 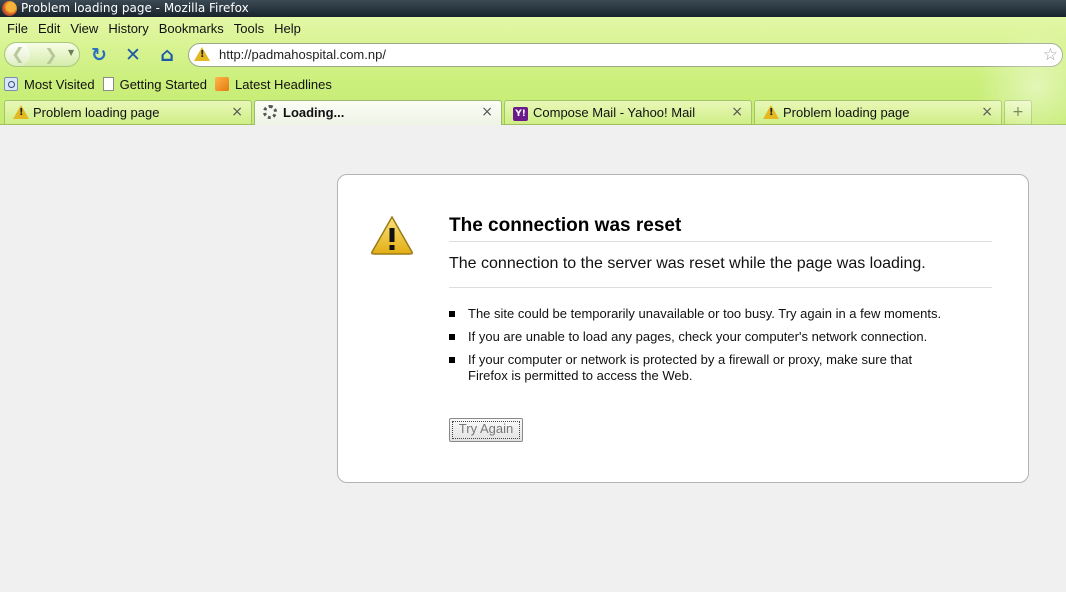 What do you see at coordinates (249, 28) in the screenshot?
I see `menu-tools: Tools` at bounding box center [249, 28].